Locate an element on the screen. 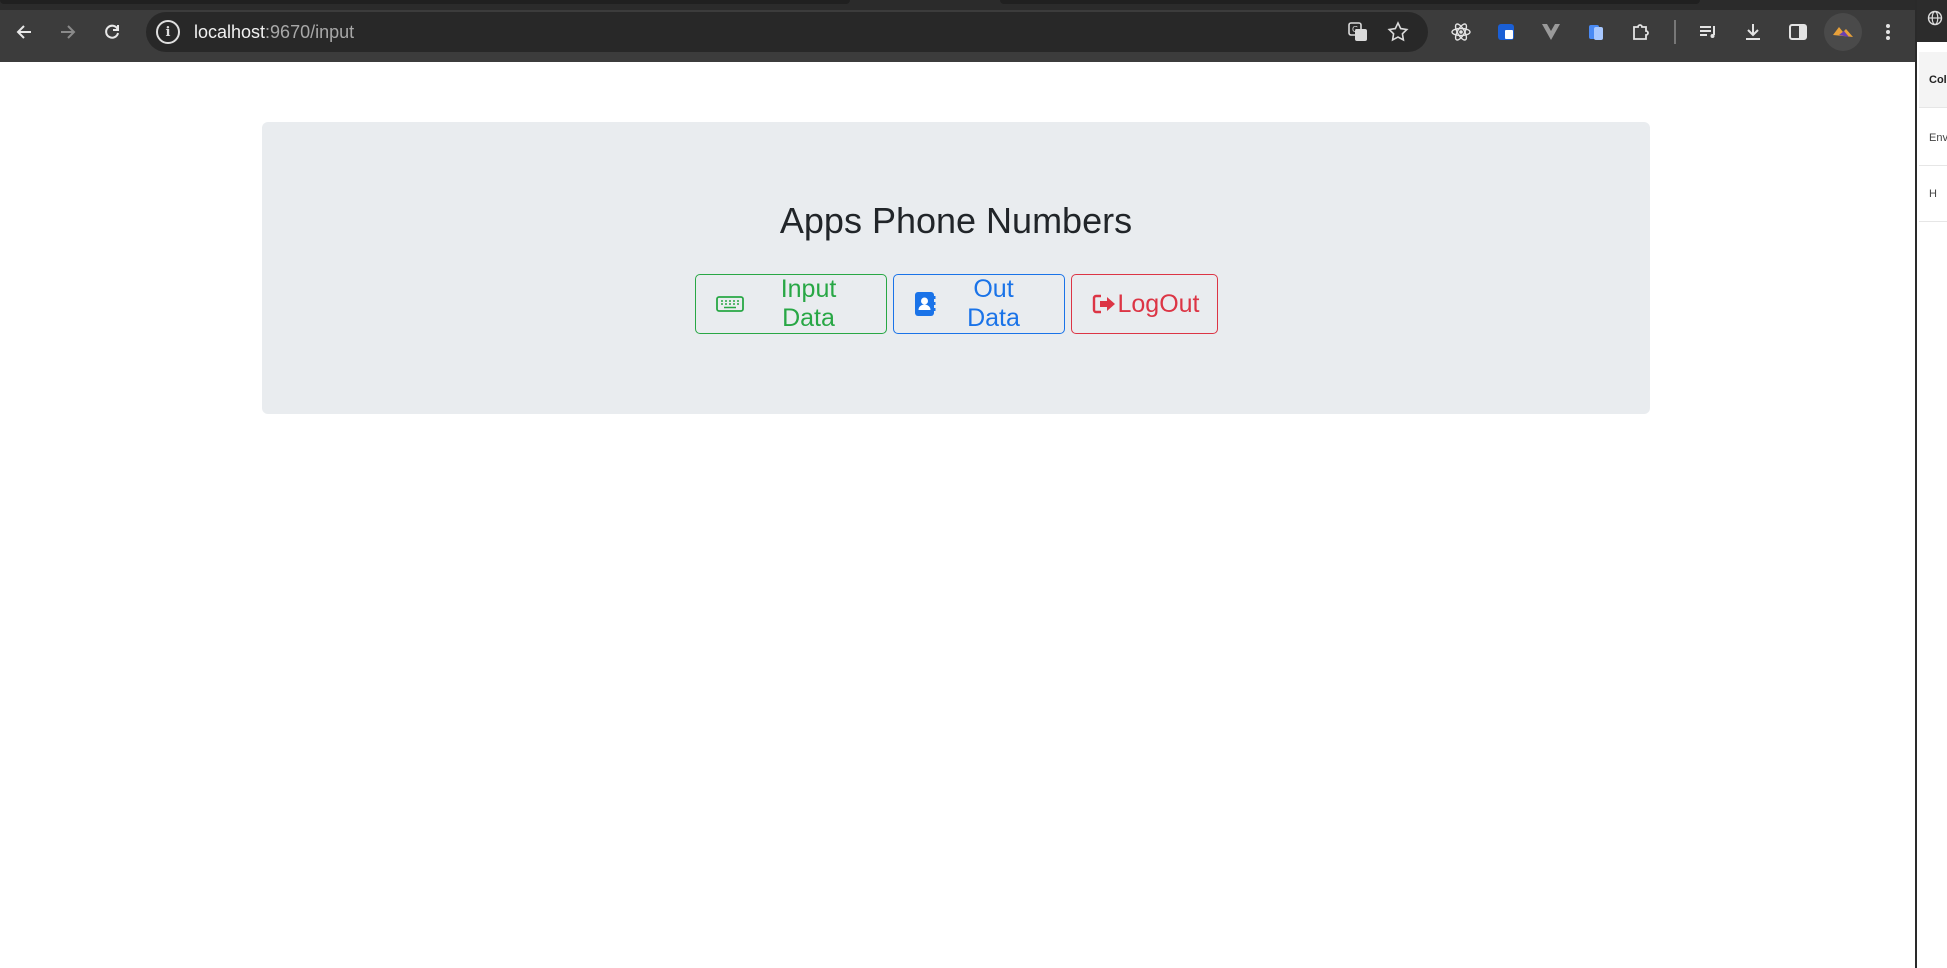 The height and width of the screenshot is (968, 1947). out-data-button: Out Data is located at coordinates (978, 304).